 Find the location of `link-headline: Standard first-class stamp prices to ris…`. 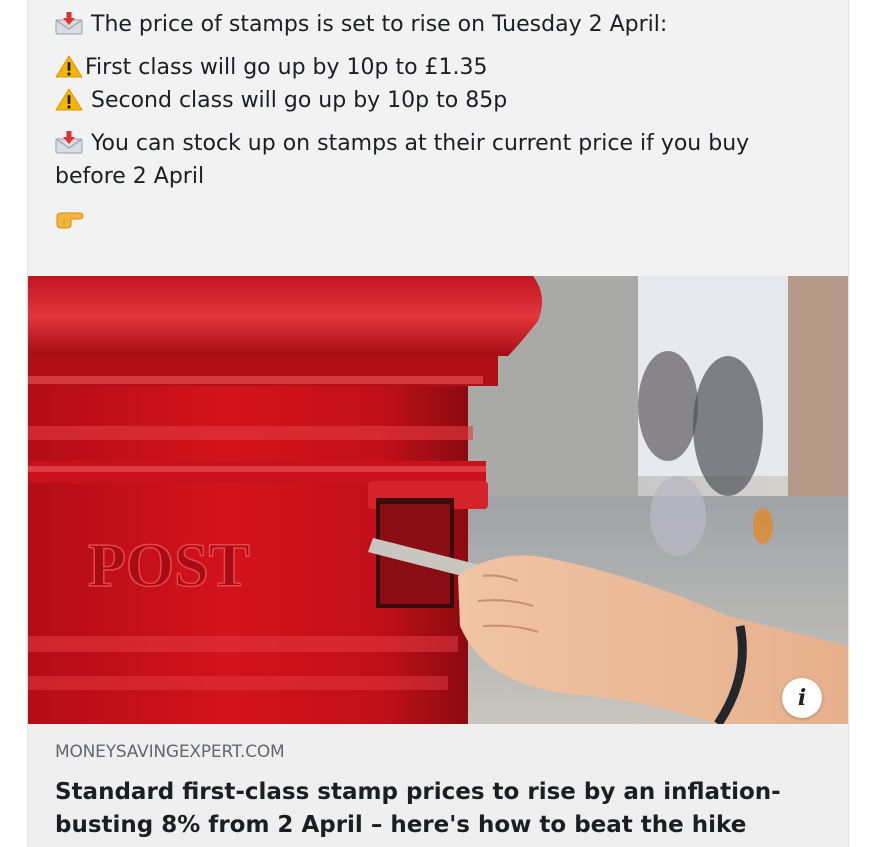

link-headline: Standard first-class stamp prices to ris… is located at coordinates (435, 809).